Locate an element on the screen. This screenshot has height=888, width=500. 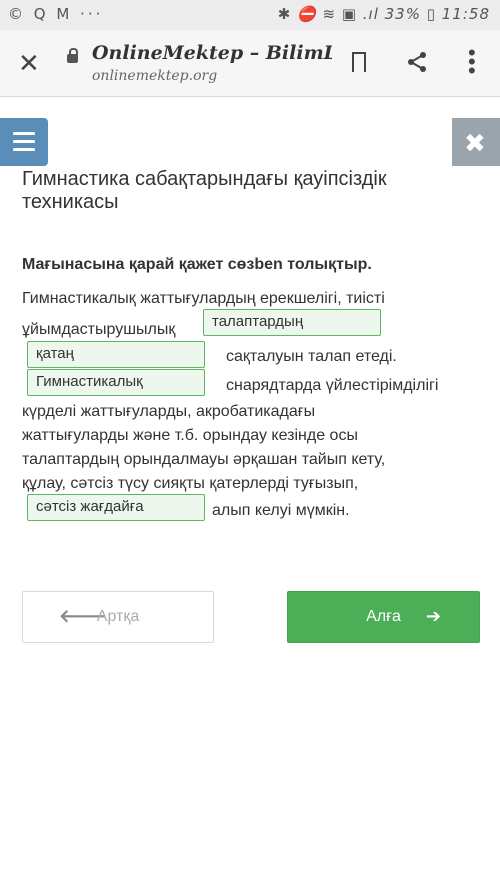
bookmark-icon is located at coordinates (359, 62).